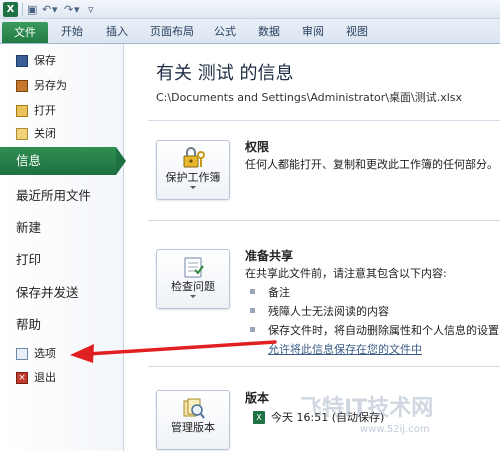  I want to click on nav-item-open: 打开, so click(36, 111).